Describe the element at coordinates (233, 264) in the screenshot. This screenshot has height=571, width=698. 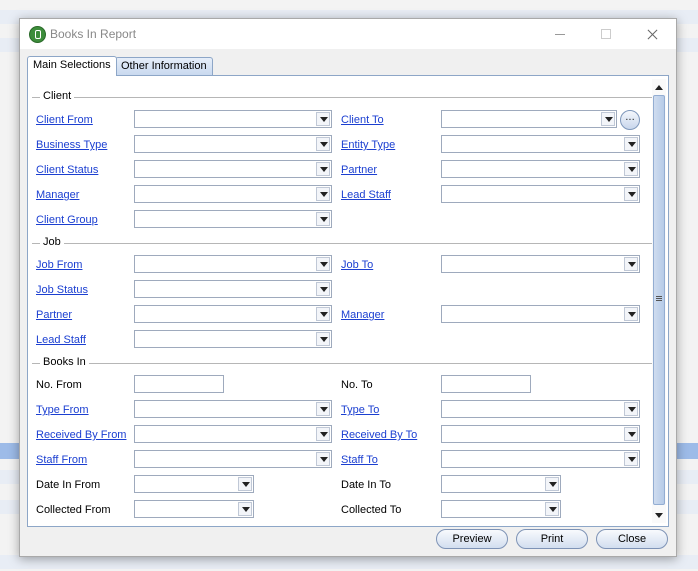
I see `job-from-select` at that location.